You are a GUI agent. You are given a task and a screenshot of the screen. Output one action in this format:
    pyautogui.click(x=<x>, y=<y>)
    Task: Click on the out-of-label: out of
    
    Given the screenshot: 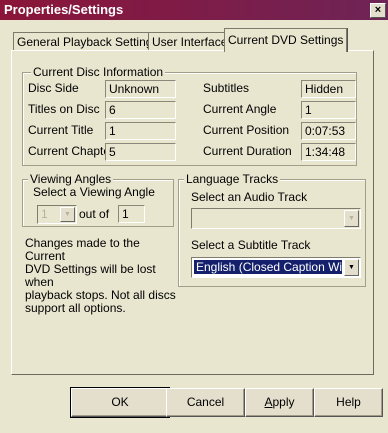 What is the action you would take?
    pyautogui.click(x=94, y=214)
    